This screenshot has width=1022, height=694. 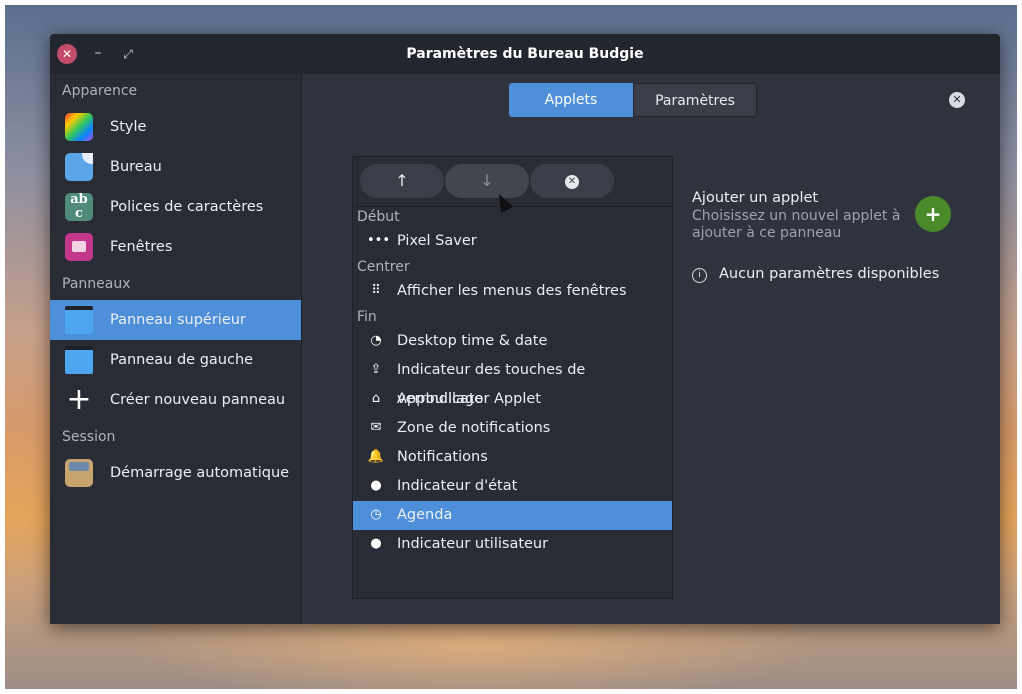 What do you see at coordinates (376, 456) in the screenshot?
I see `bell-icon: 🔔` at bounding box center [376, 456].